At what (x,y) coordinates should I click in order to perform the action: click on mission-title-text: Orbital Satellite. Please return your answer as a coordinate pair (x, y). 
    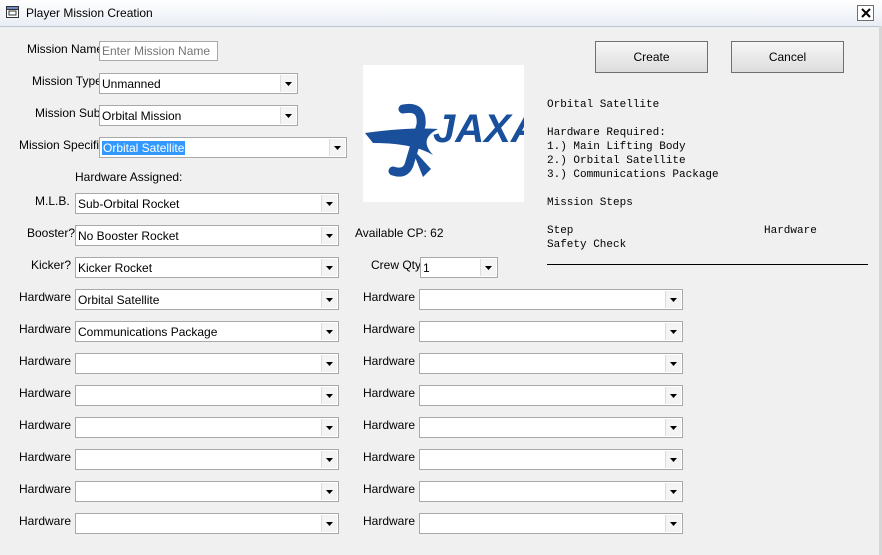
    Looking at the image, I should click on (603, 105).